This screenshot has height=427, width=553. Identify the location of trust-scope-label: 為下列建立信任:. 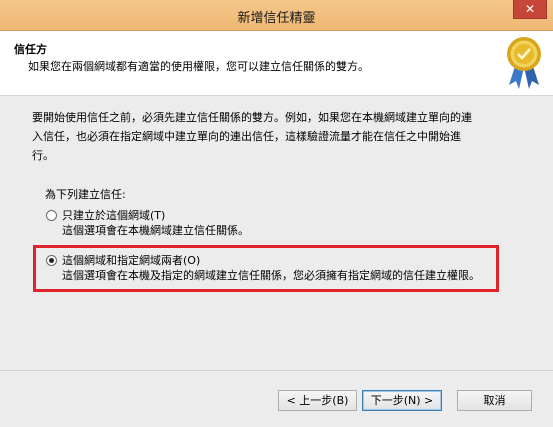
(85, 194).